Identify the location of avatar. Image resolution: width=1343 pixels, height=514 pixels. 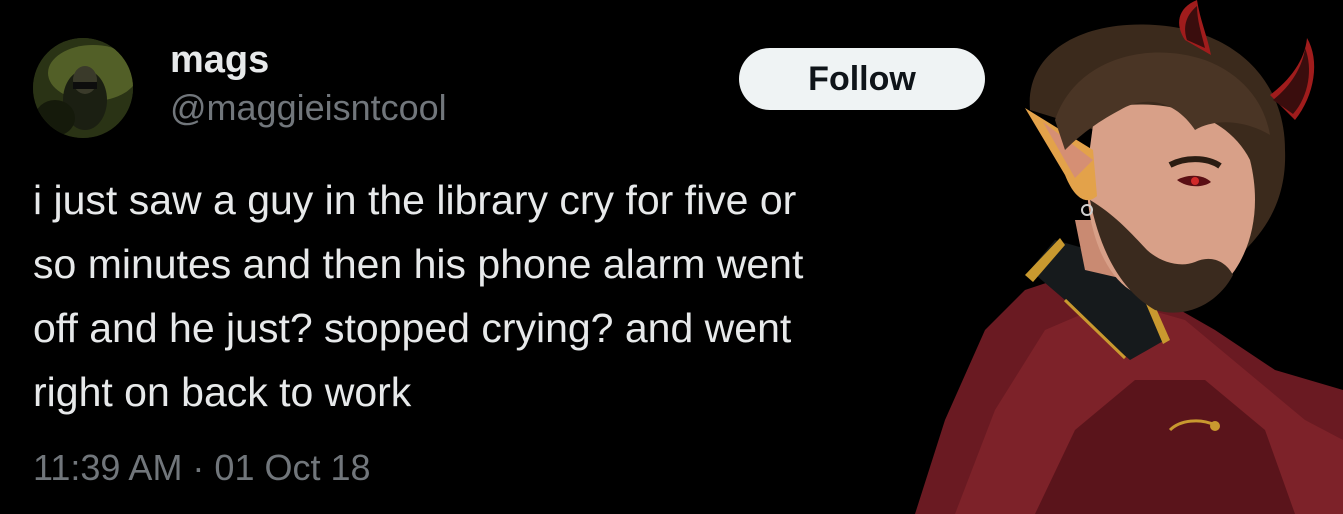
(83, 88).